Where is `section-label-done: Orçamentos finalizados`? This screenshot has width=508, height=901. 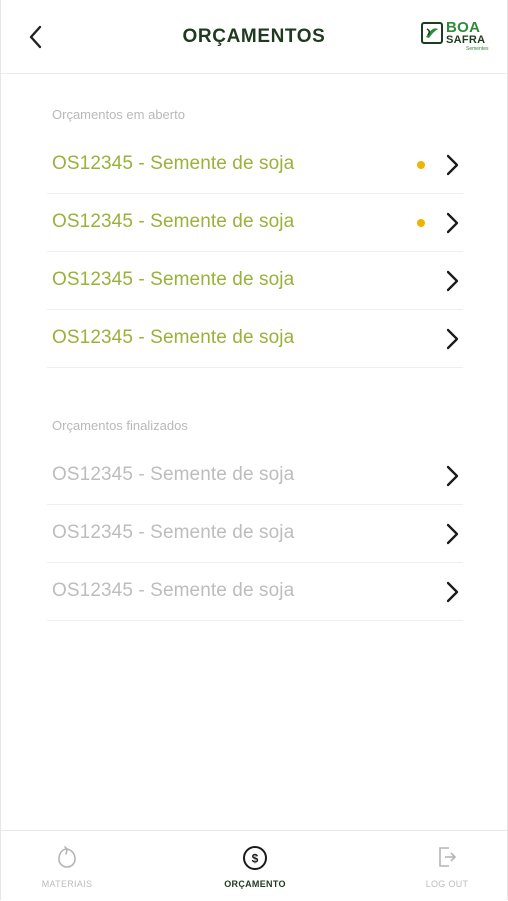 section-label-done: Orçamentos finalizados is located at coordinates (120, 425).